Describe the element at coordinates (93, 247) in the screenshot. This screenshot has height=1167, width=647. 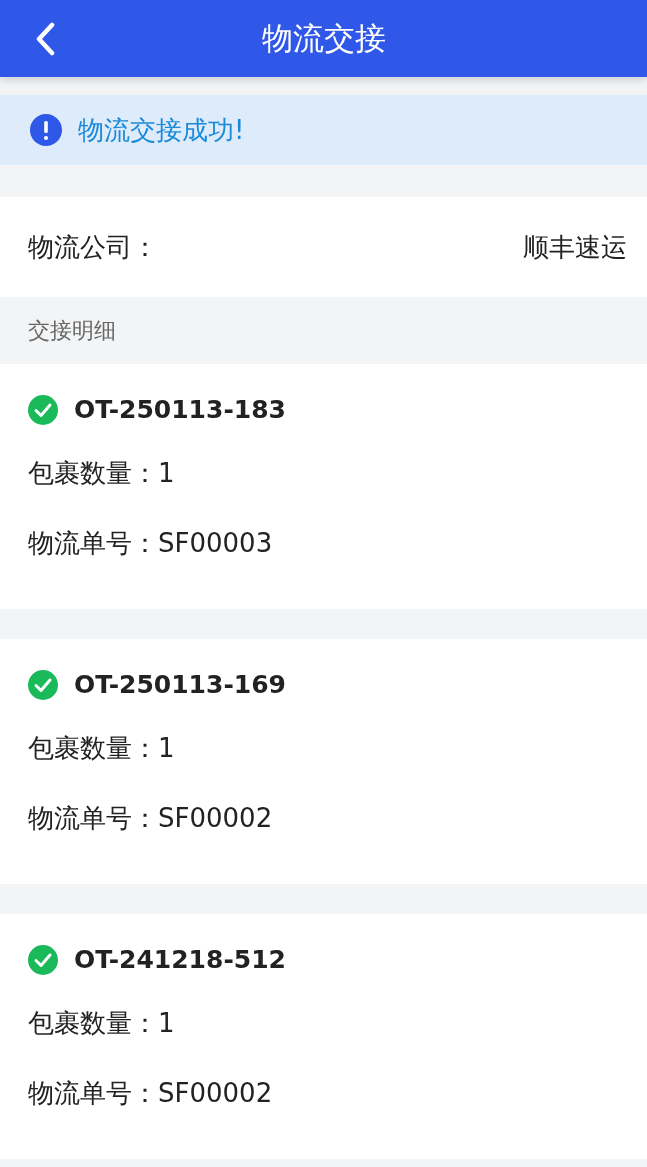
I see `company-label: 物流公司：` at that location.